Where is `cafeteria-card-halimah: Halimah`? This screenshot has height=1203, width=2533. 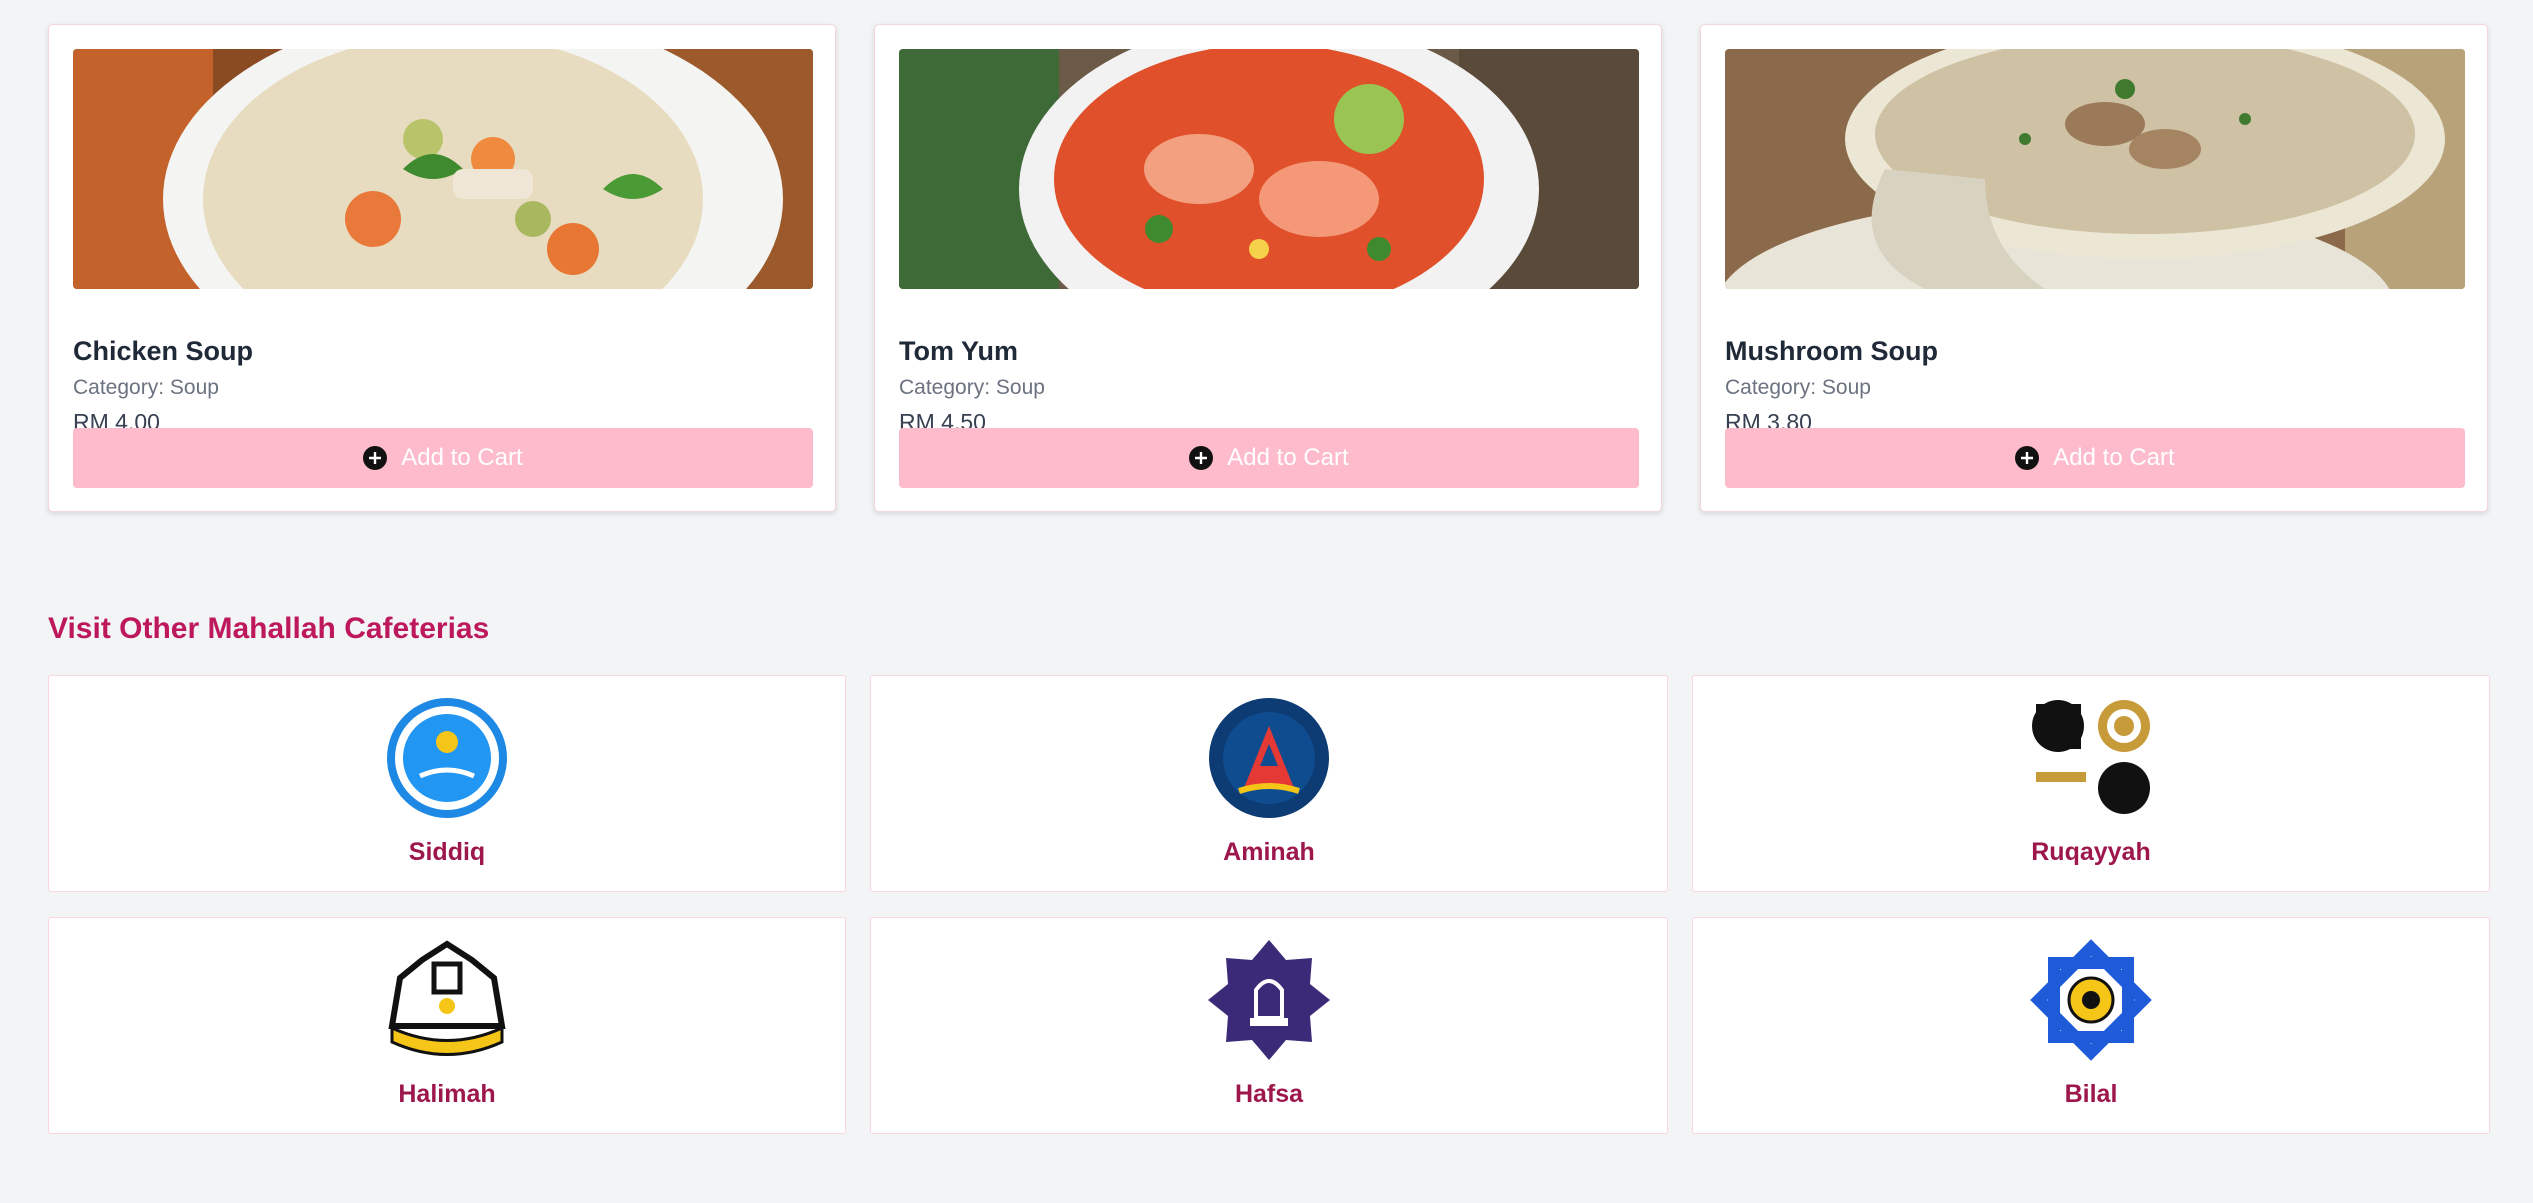
cafeteria-card-halimah: Halimah is located at coordinates (447, 1025).